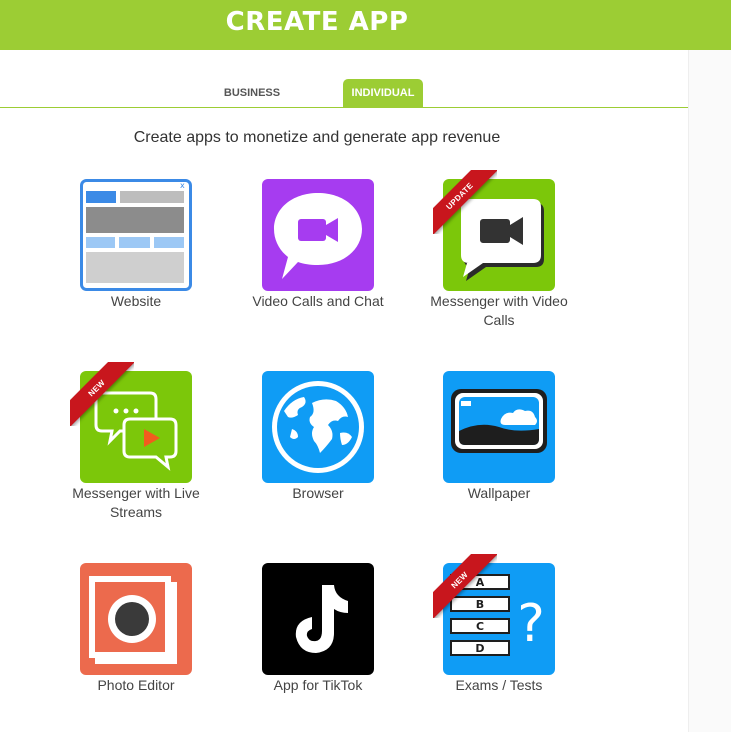 The height and width of the screenshot is (732, 731). I want to click on right-gutter, so click(709, 391).